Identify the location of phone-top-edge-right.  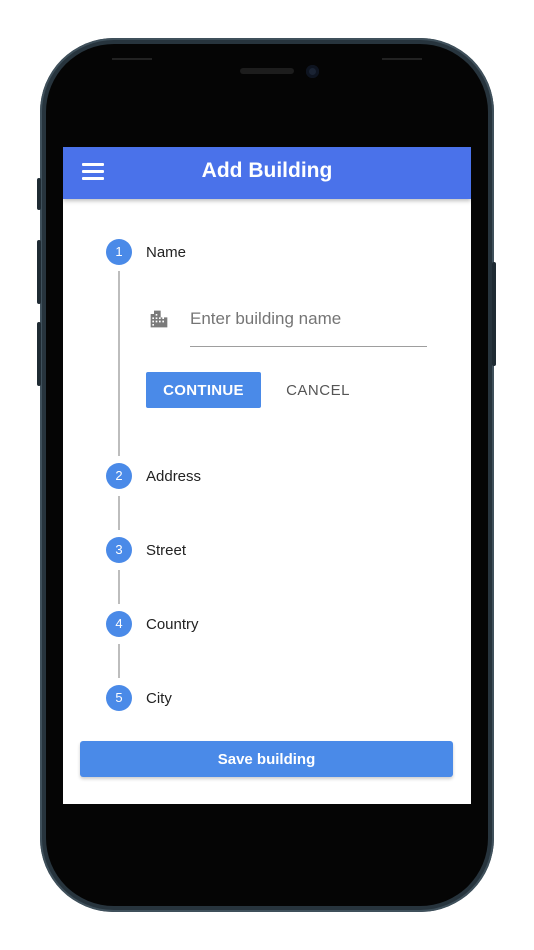
(402, 59).